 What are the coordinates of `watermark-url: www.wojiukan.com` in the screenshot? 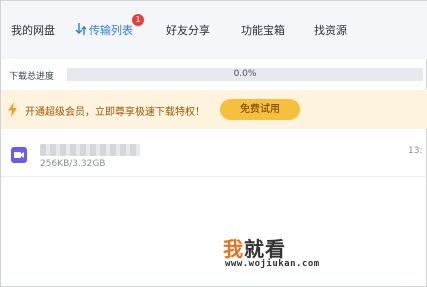 It's located at (272, 264).